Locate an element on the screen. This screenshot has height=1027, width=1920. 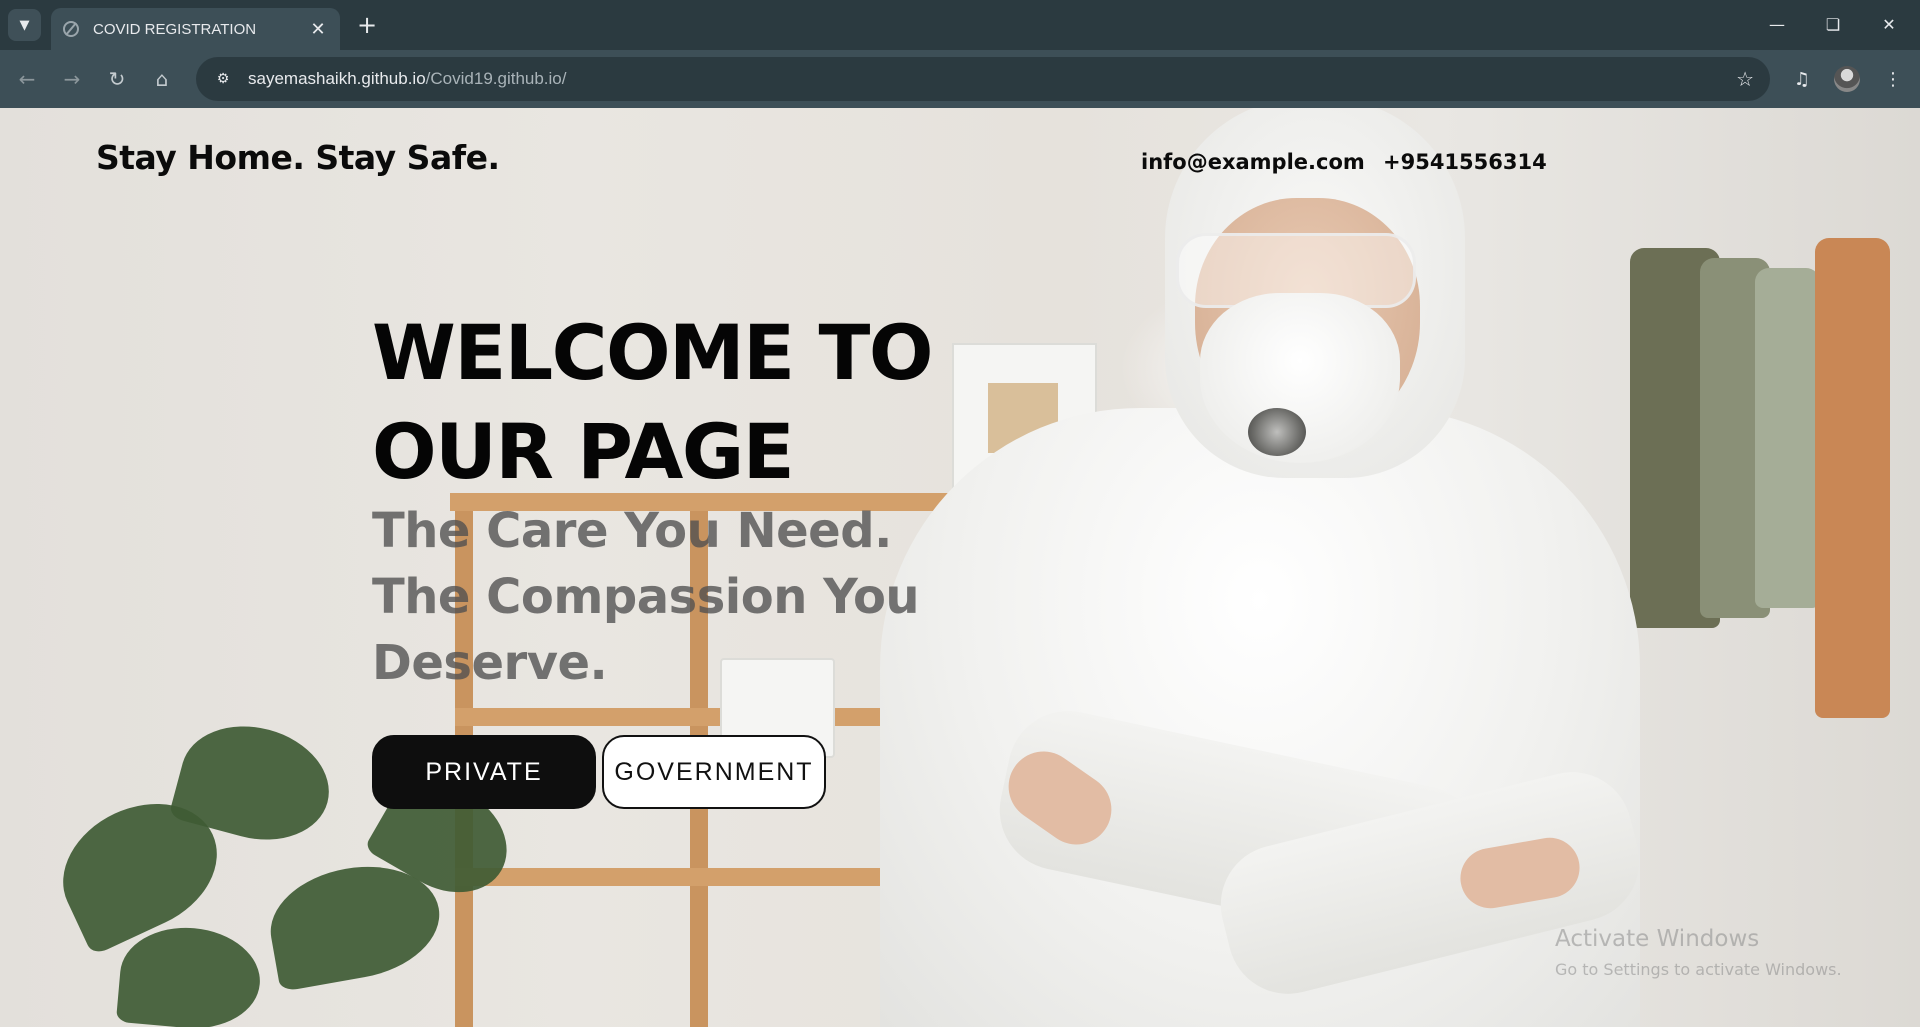
arrow-right-icon: → is located at coordinates (72, 79).